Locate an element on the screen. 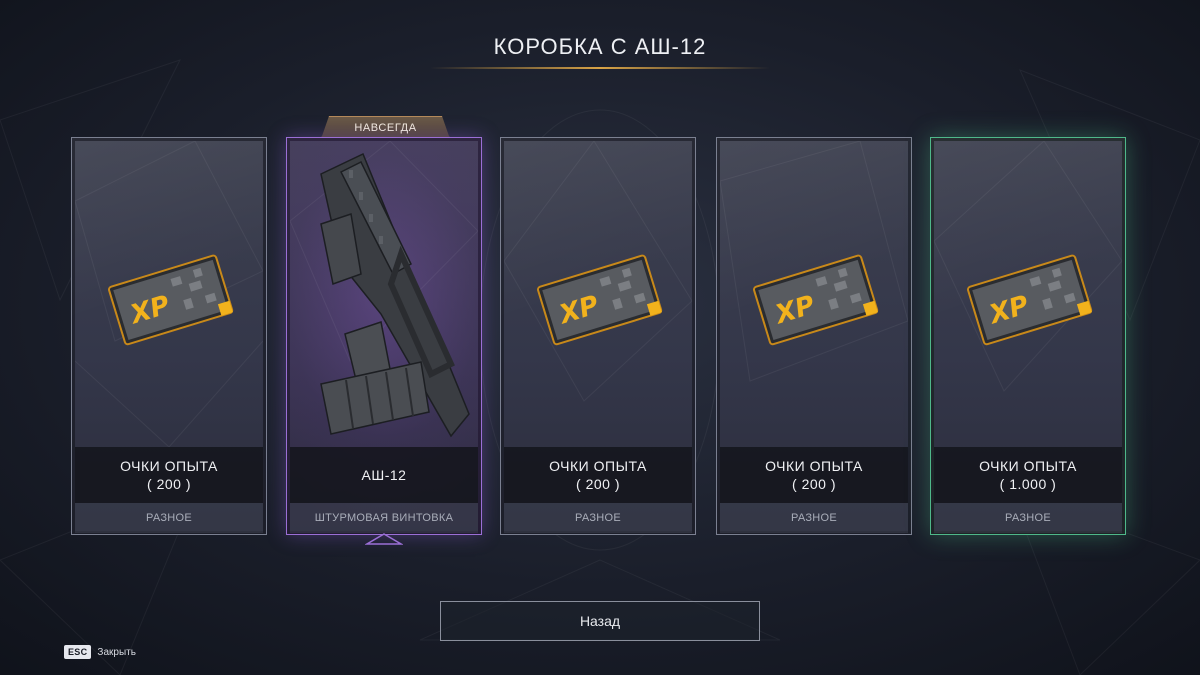  reward-name: ОЧКИ ОПЫТА ( 1.000 ) is located at coordinates (1028, 475).